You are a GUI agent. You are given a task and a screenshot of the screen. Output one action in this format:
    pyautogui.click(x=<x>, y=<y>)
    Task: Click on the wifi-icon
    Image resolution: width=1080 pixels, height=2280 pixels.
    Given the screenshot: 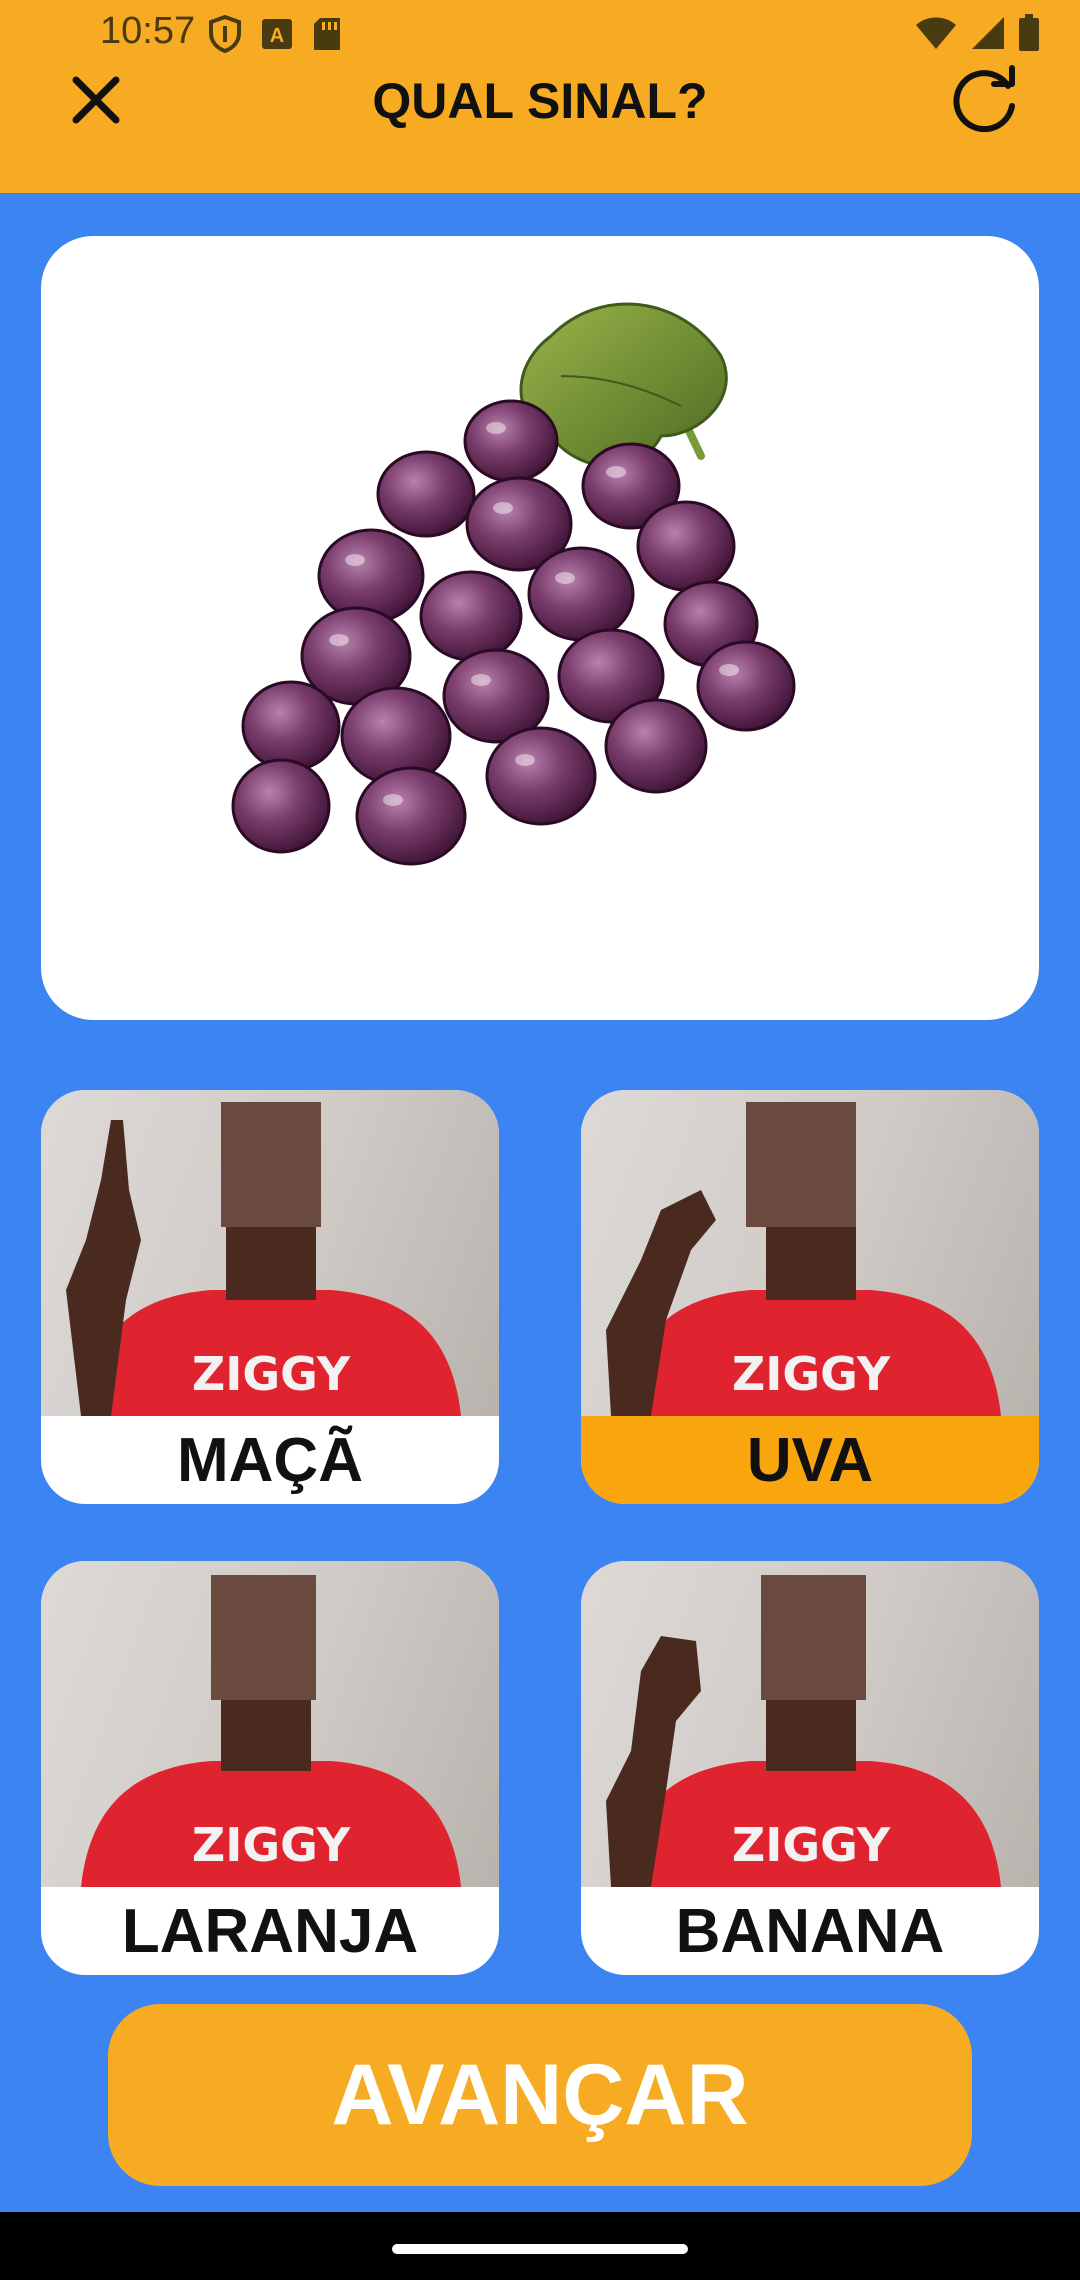 What is the action you would take?
    pyautogui.click(x=936, y=33)
    